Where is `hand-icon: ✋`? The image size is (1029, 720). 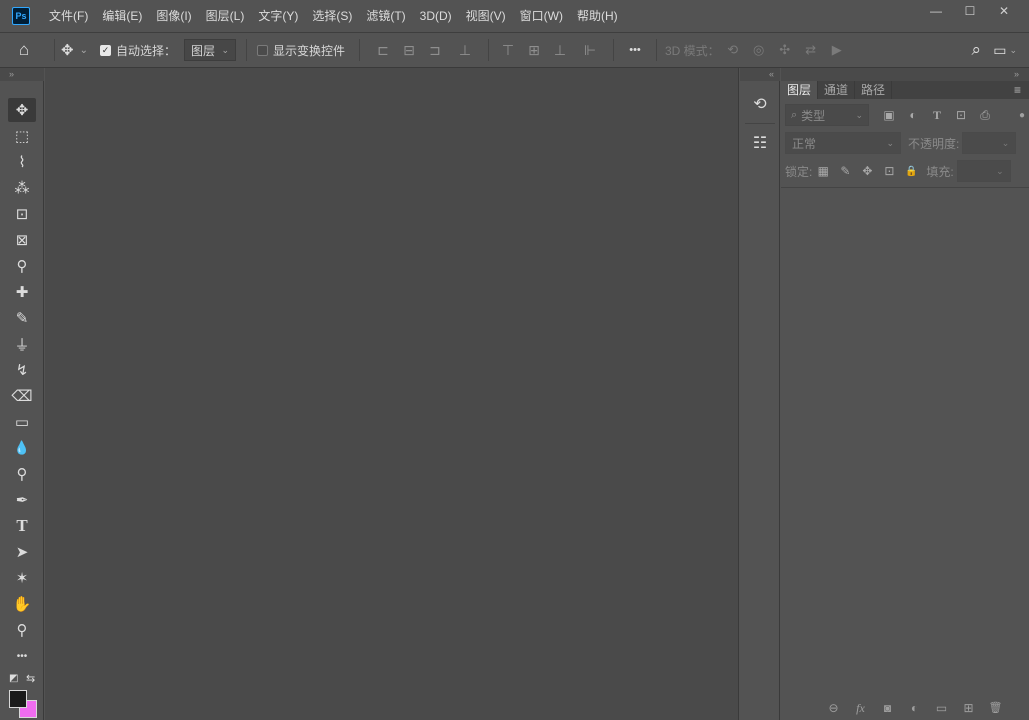 hand-icon: ✋ is located at coordinates (22, 604).